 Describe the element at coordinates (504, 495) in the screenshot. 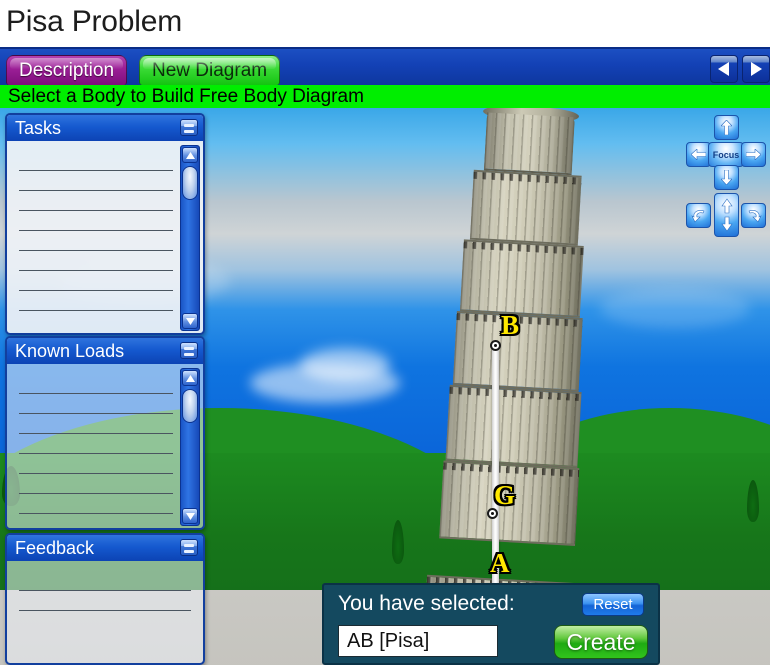

I see `point-label-g: G` at that location.